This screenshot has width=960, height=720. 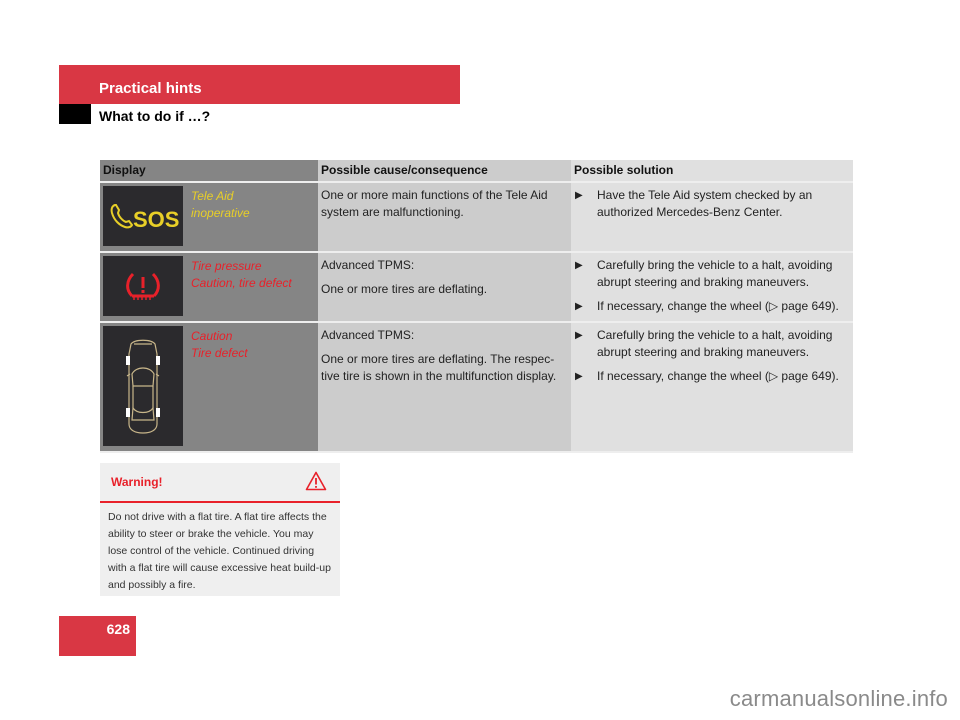 I want to click on warning-header: Warning!, so click(x=220, y=483).